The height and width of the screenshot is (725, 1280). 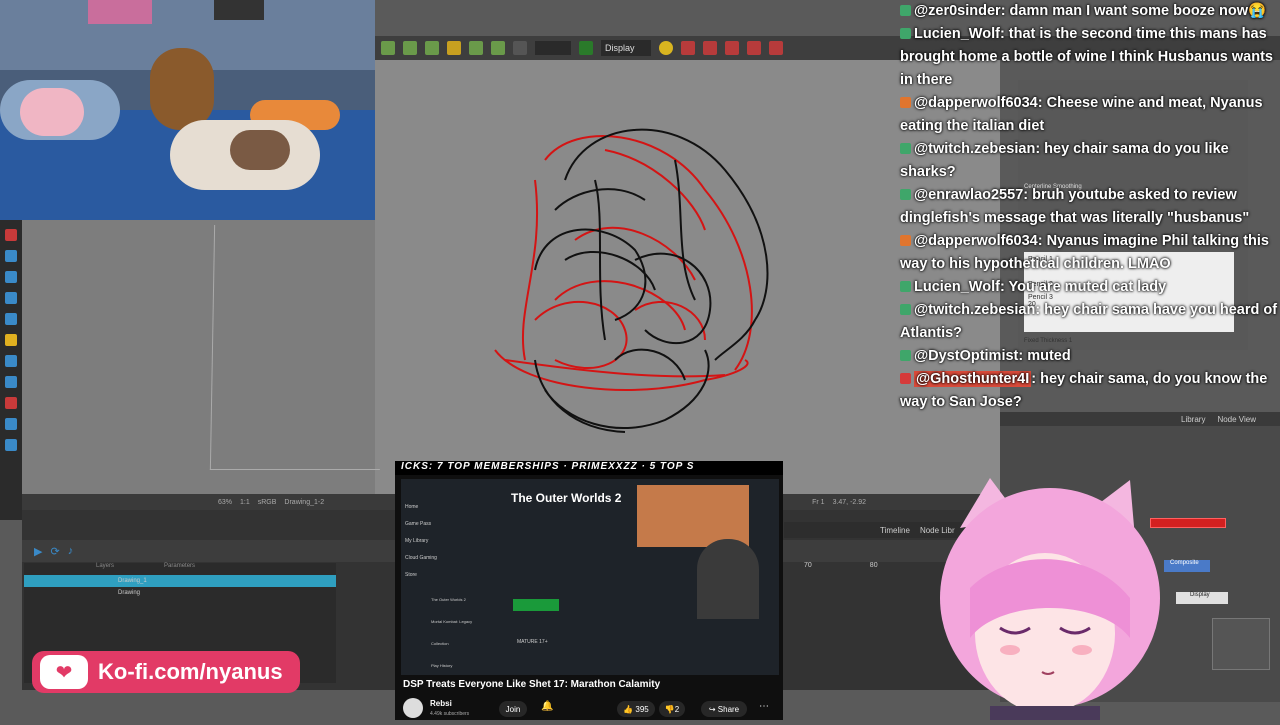 I want to click on onion-prev-icon, so click(x=710, y=48).